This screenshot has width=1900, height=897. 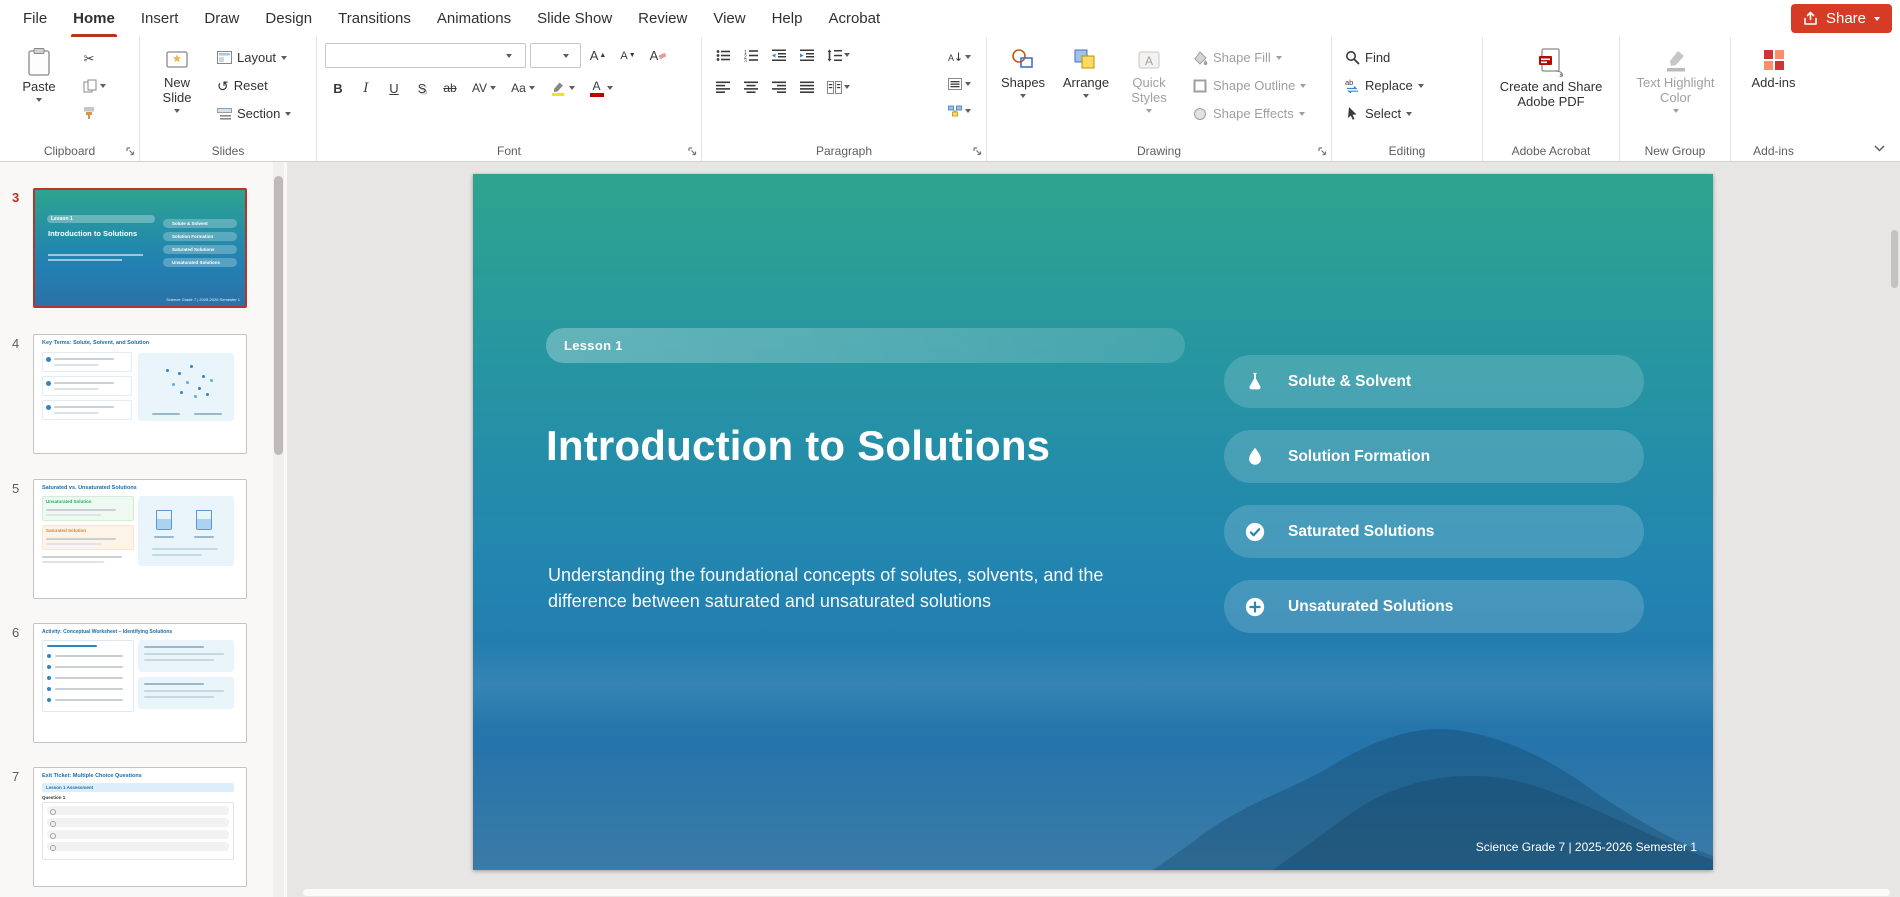 What do you see at coordinates (39, 86) in the screenshot?
I see `paste-label: Paste` at bounding box center [39, 86].